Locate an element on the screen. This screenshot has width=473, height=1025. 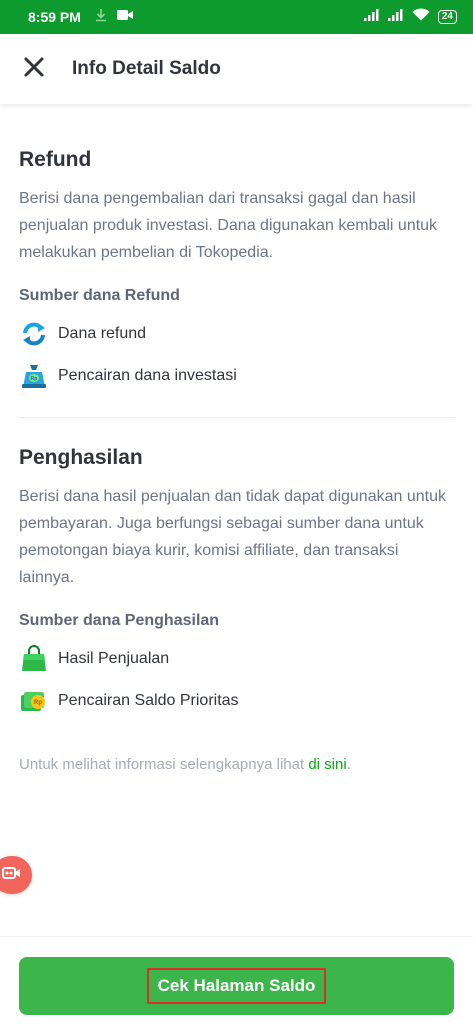
source-item-pencairan-investasi: Rp Pencairan dana investasi is located at coordinates (237, 376).